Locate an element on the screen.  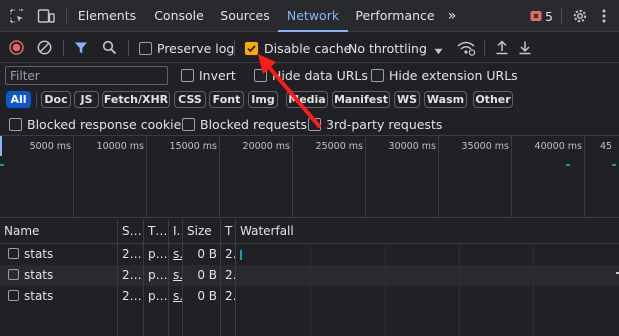
requests-table-header: Name S… T… I… Size T Waterfall is located at coordinates (309, 231).